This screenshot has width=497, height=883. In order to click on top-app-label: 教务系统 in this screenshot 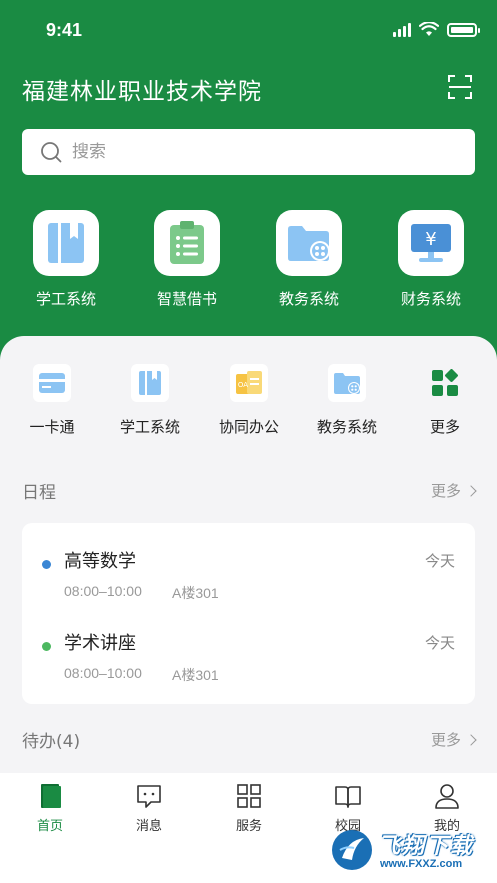, I will do `click(308, 299)`.